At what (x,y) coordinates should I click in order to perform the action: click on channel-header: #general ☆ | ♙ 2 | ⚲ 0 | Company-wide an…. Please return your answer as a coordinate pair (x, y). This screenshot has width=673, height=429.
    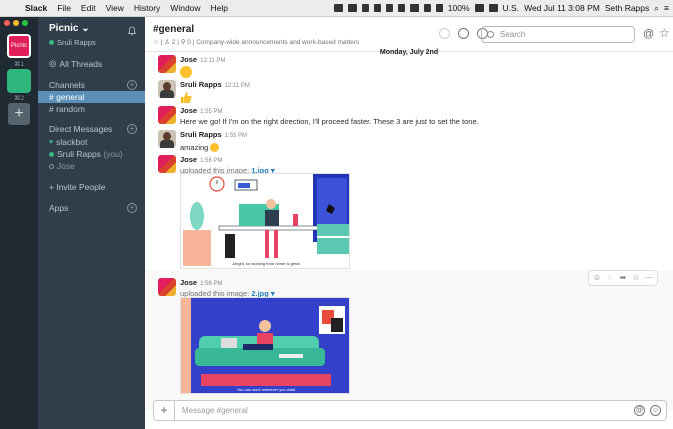
    Looking at the image, I should click on (409, 34).